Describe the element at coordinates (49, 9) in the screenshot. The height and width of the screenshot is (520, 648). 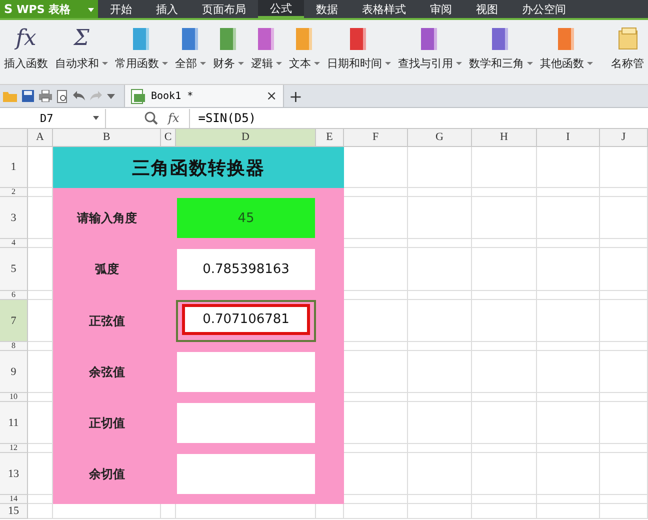
I see `app-logo-button: S WPS 表格` at that location.